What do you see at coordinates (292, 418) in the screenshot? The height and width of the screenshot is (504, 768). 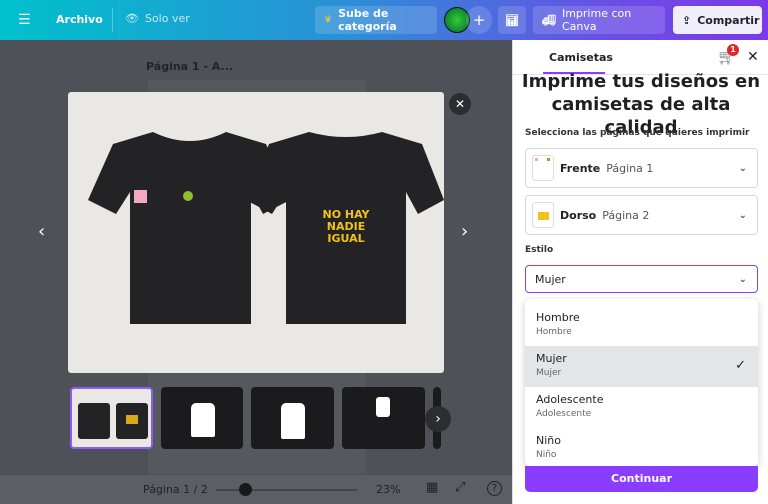 I see `thumbnail-white-back` at bounding box center [292, 418].